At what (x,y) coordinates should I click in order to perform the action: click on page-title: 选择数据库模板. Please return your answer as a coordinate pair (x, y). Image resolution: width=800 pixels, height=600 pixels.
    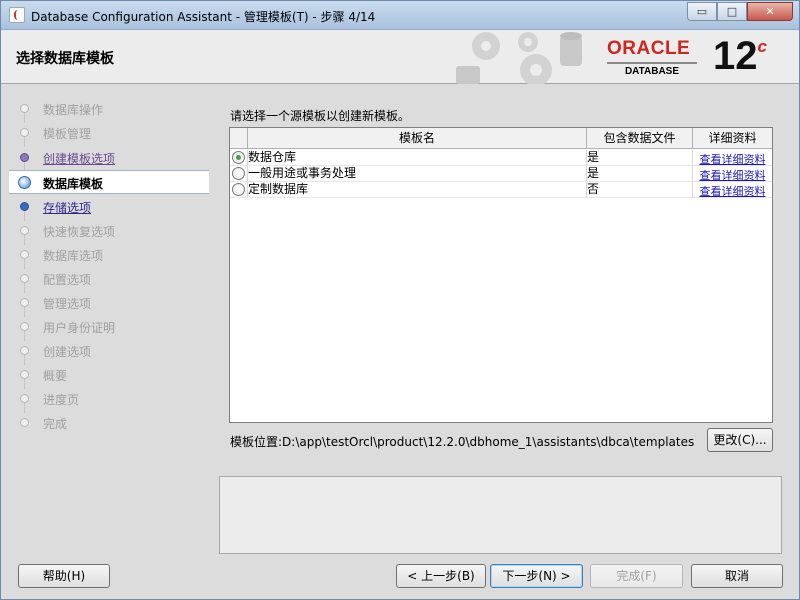
    Looking at the image, I should click on (65, 59).